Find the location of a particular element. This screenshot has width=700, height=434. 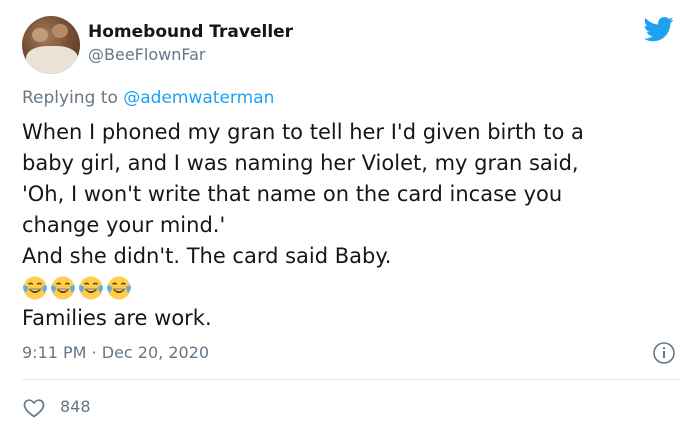

heart-icon is located at coordinates (34, 408).